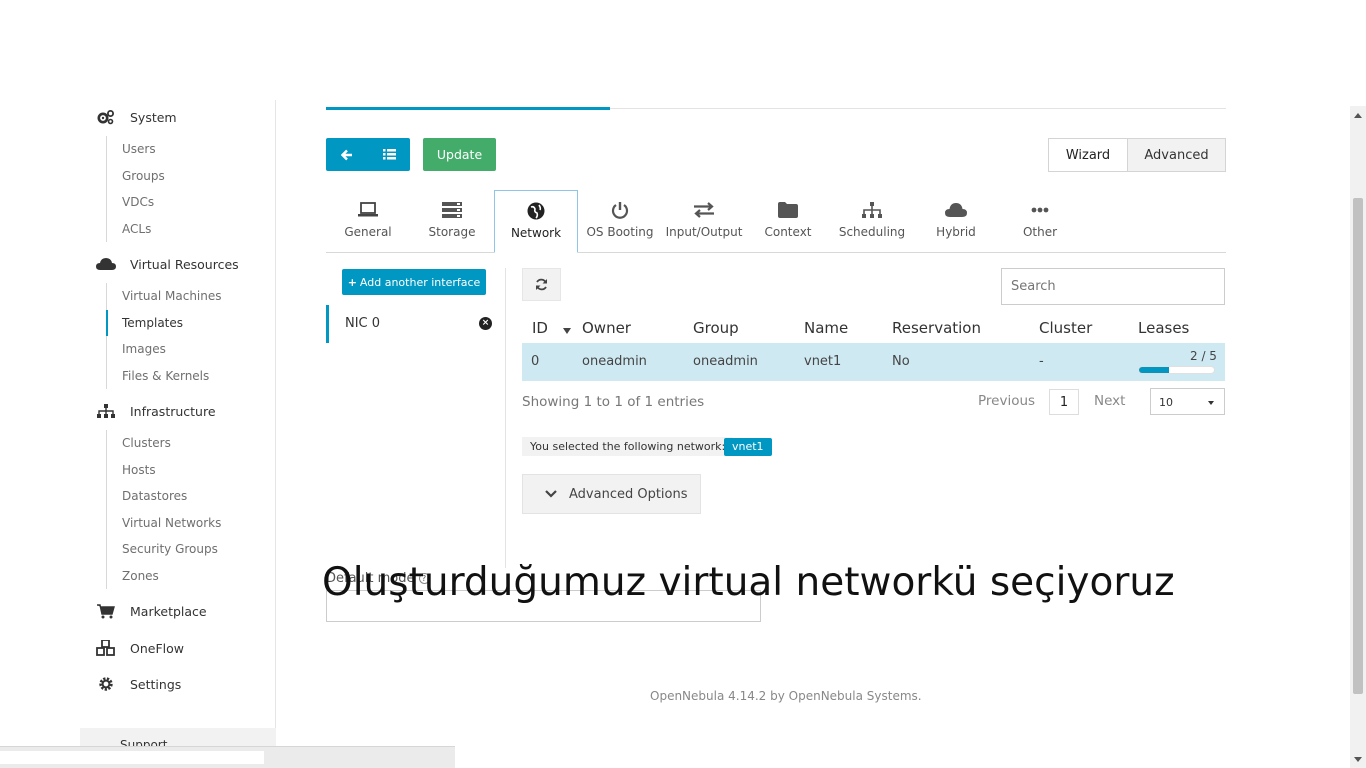 Image resolution: width=1366 pixels, height=768 pixels. Describe the element at coordinates (106, 684) in the screenshot. I see `gear-icon` at that location.